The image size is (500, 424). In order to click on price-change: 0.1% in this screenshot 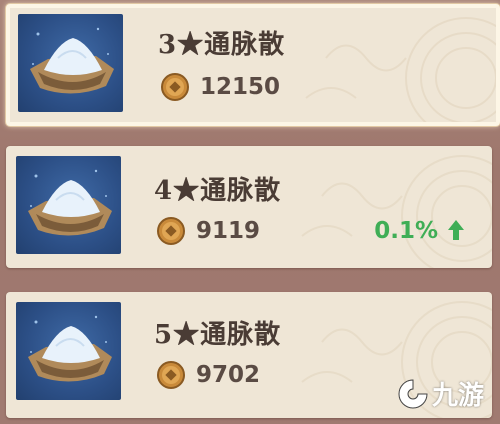, I will do `click(406, 231)`.